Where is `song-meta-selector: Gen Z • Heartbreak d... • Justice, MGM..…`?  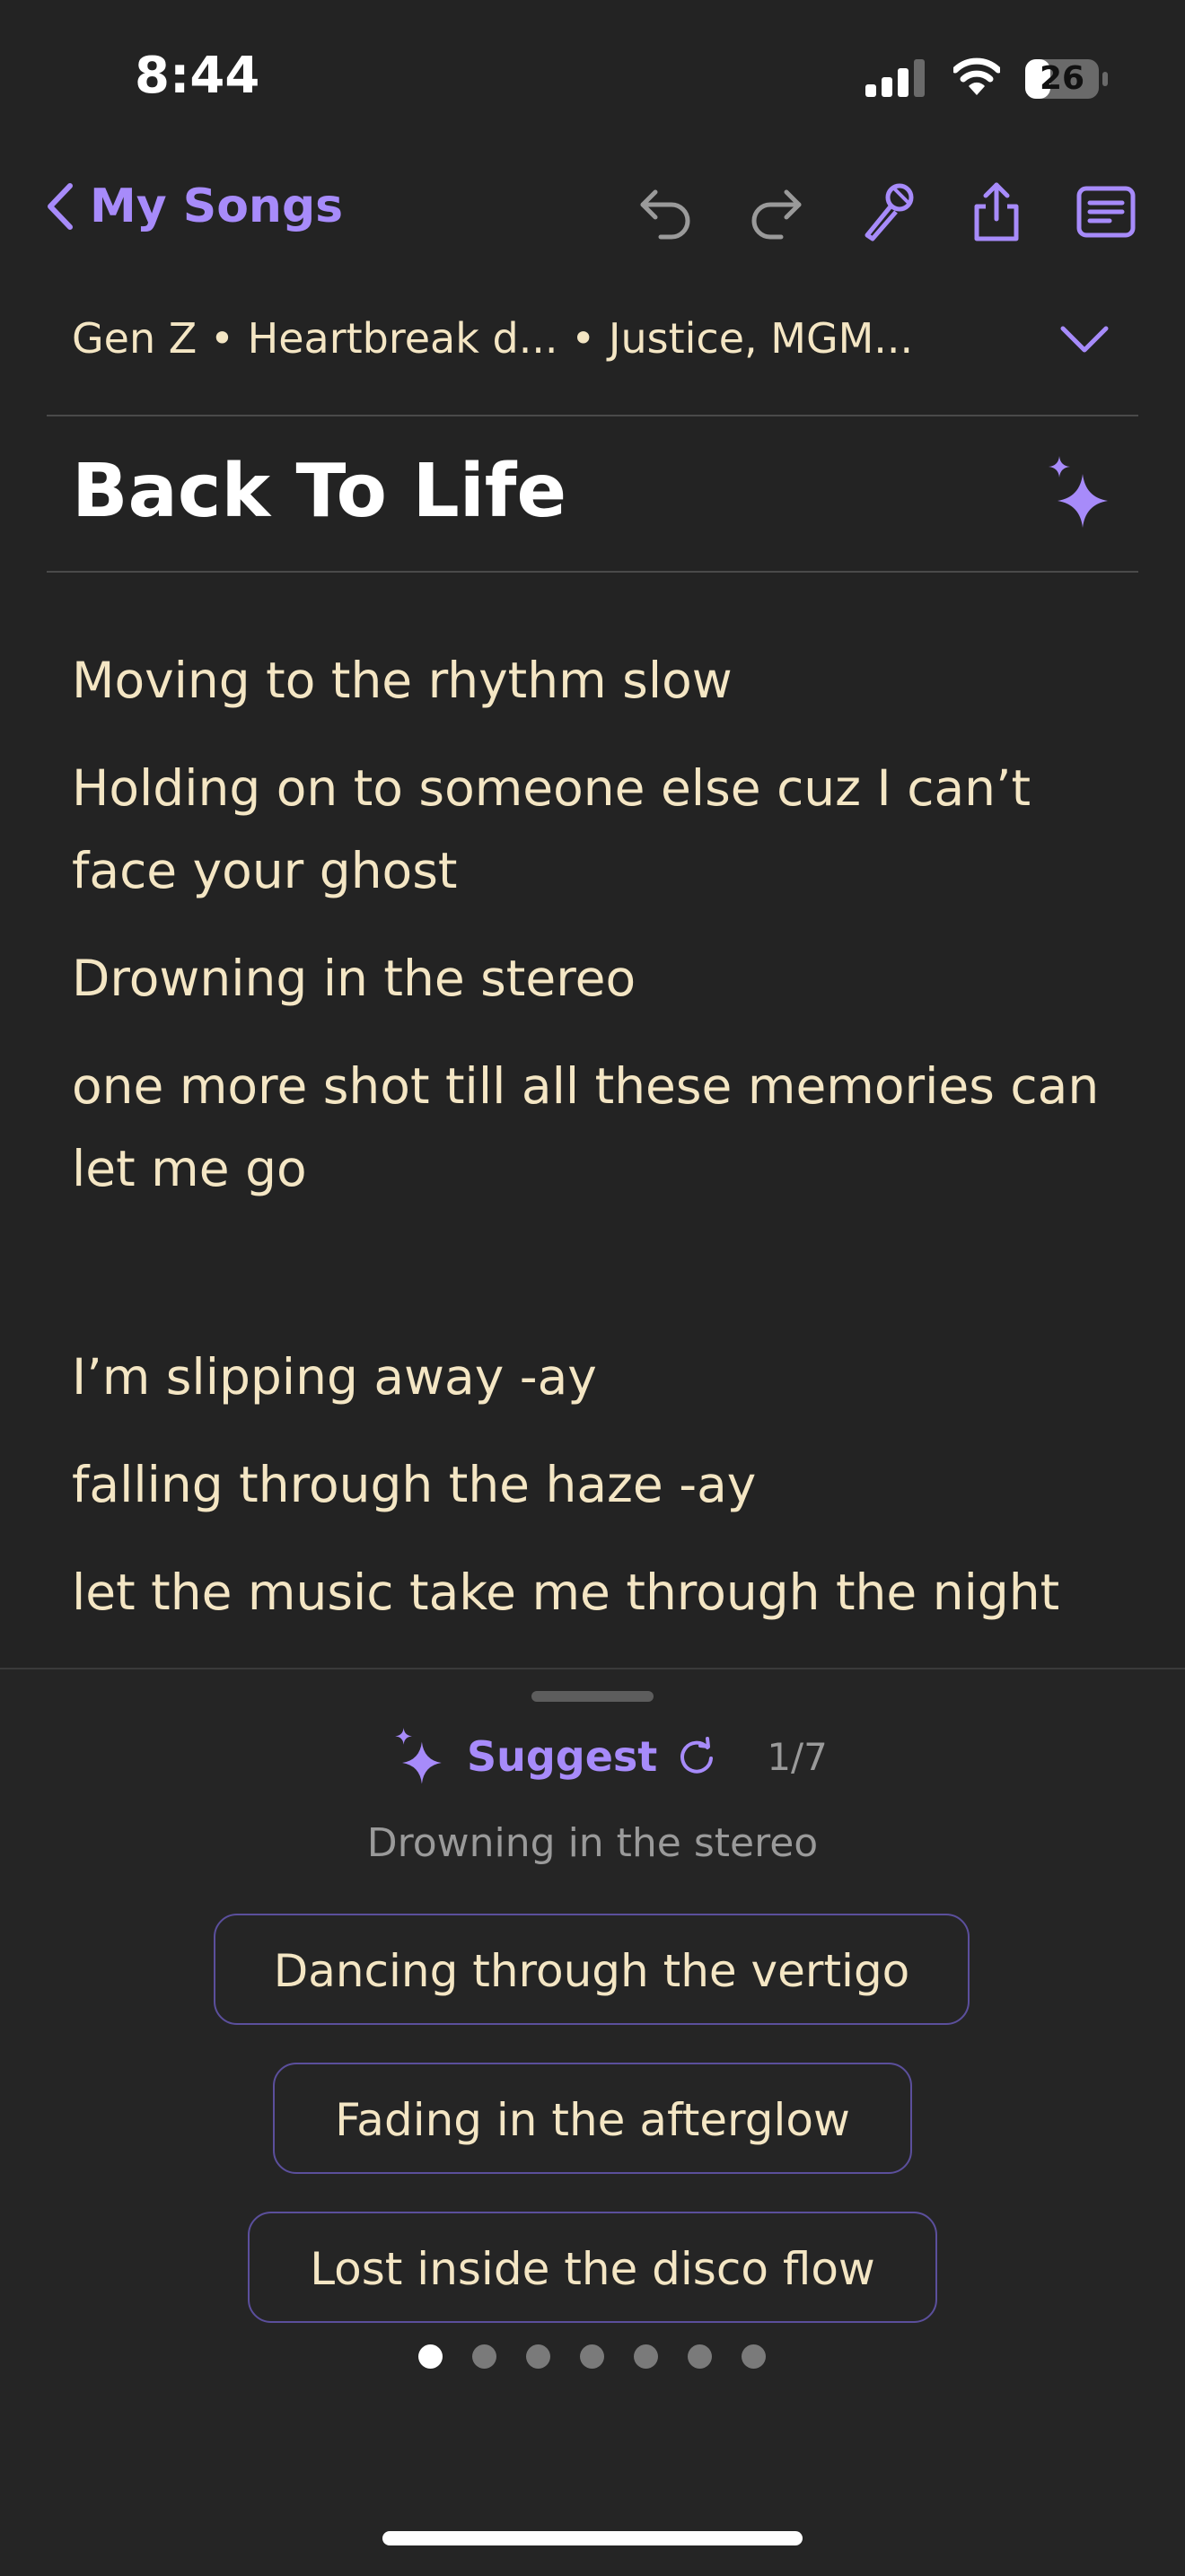 song-meta-selector: Gen Z • Heartbreak d... • Justice, MGM..… is located at coordinates (592, 338).